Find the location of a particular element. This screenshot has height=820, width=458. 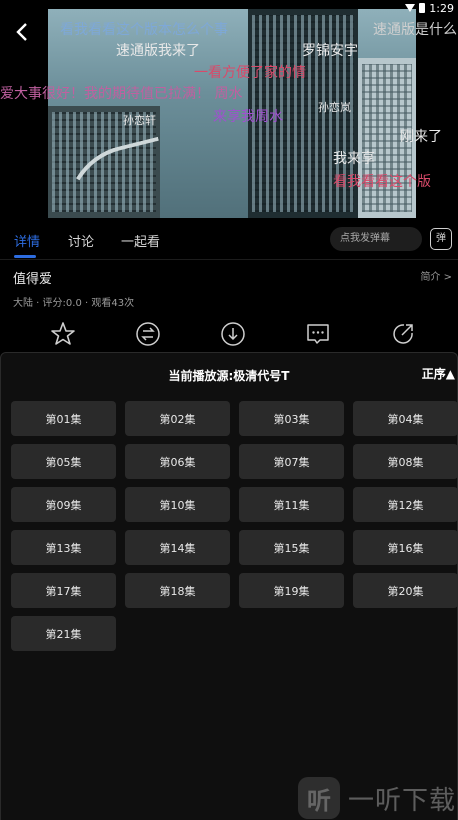

danmaku-comment: 孙恋岚 is located at coordinates (334, 107).